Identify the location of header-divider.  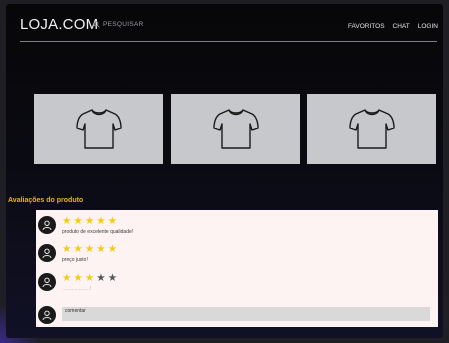
(228, 41).